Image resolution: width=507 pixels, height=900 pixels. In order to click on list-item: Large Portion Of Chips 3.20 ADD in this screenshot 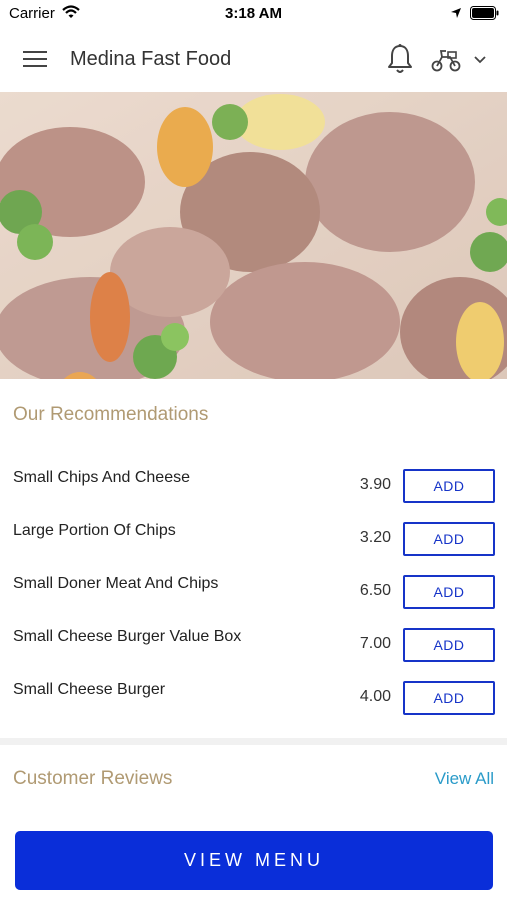, I will do `click(253, 535)`.